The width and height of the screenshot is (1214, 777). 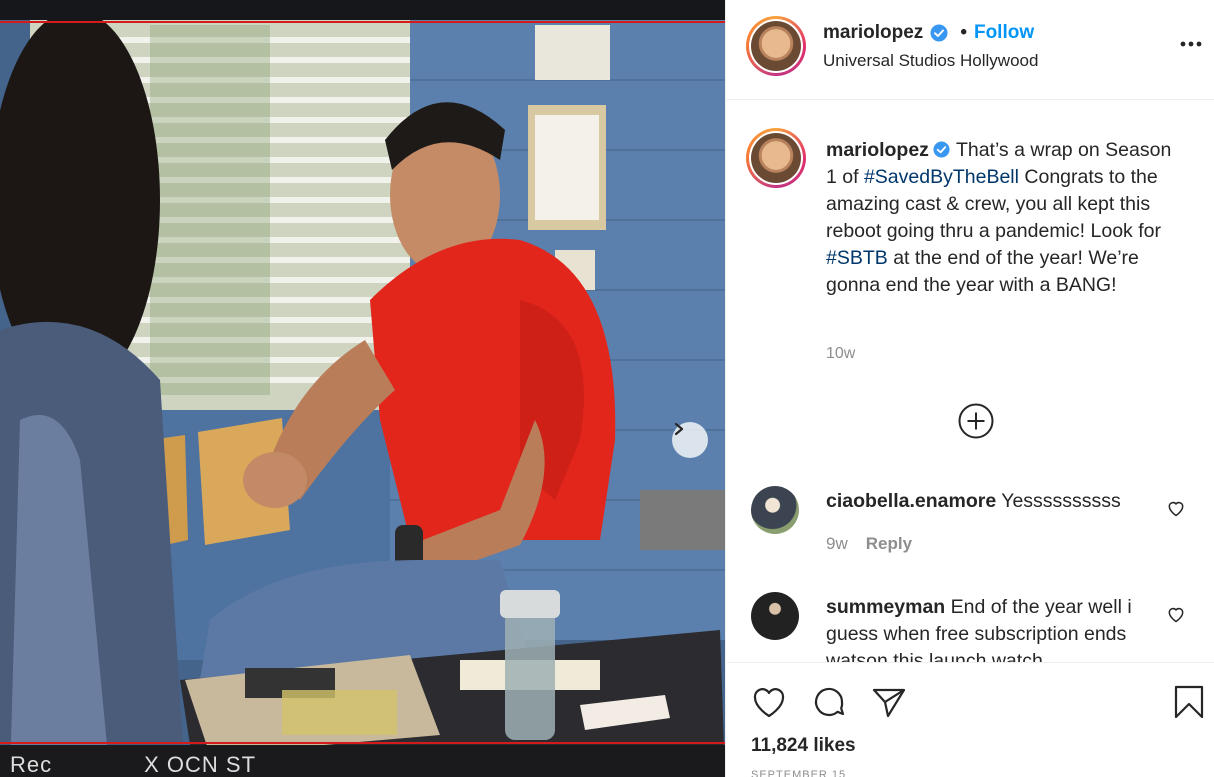 What do you see at coordinates (911, 501) in the screenshot?
I see `commenter-username: ciaobella.enamore` at bounding box center [911, 501].